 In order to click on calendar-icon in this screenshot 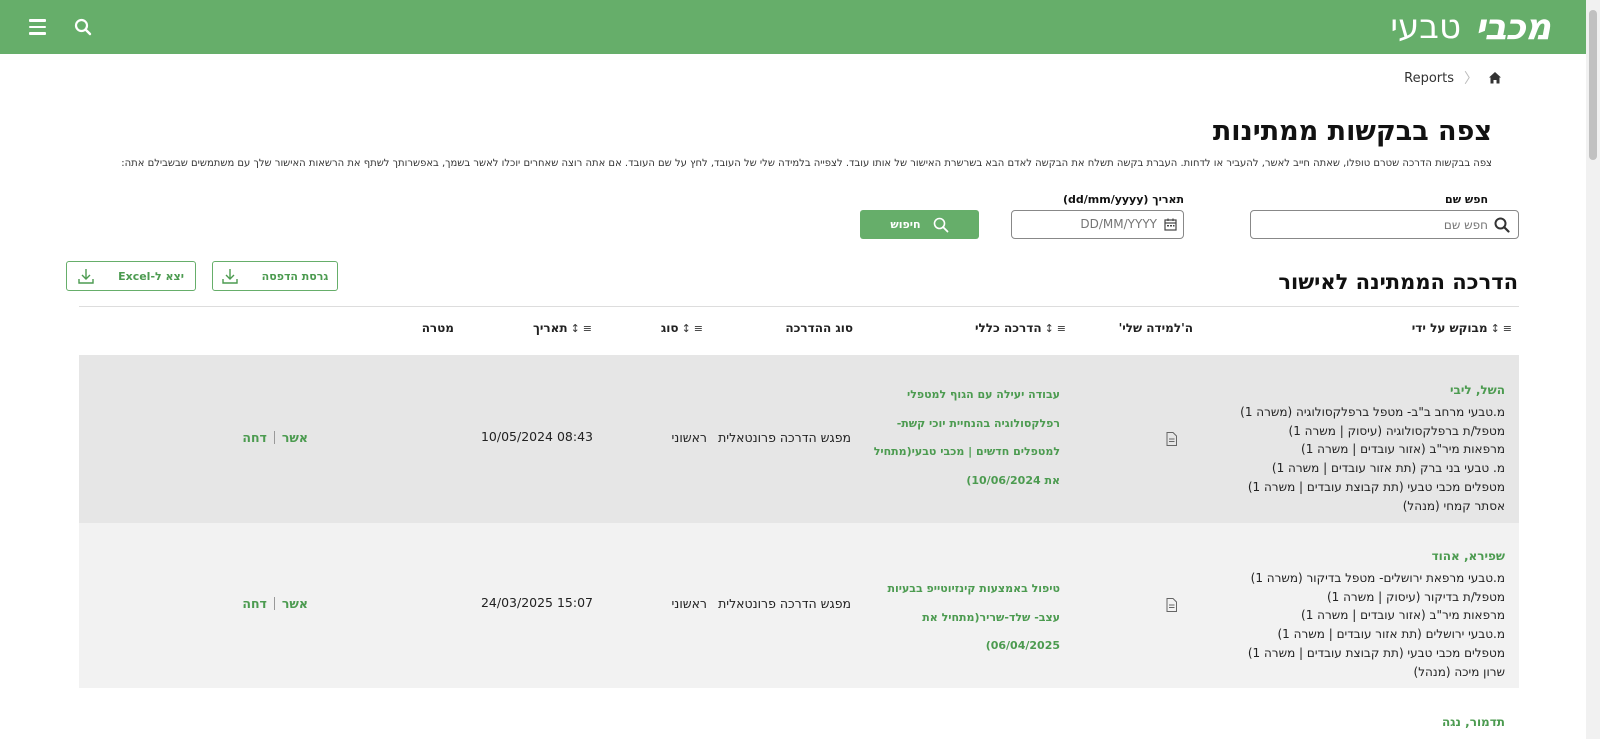, I will do `click(1170, 224)`.